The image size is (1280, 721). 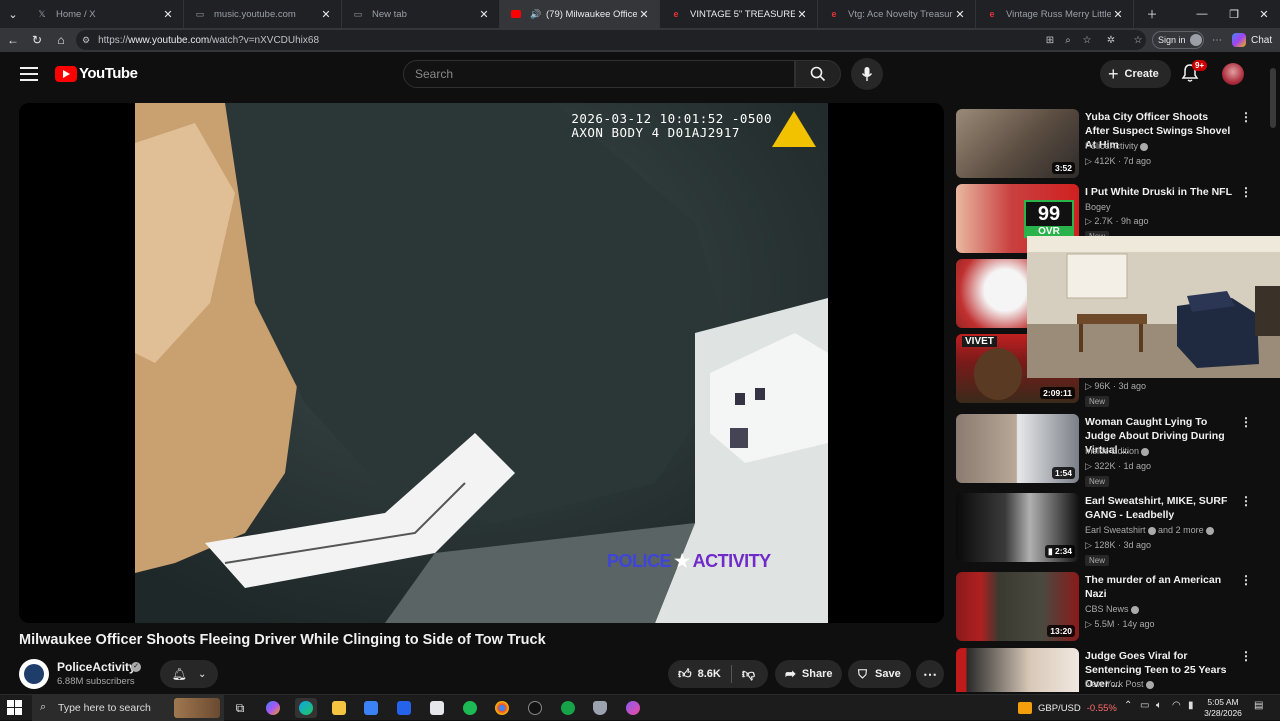 What do you see at coordinates (240, 708) in the screenshot?
I see `task-view-icon: ⧉` at bounding box center [240, 708].